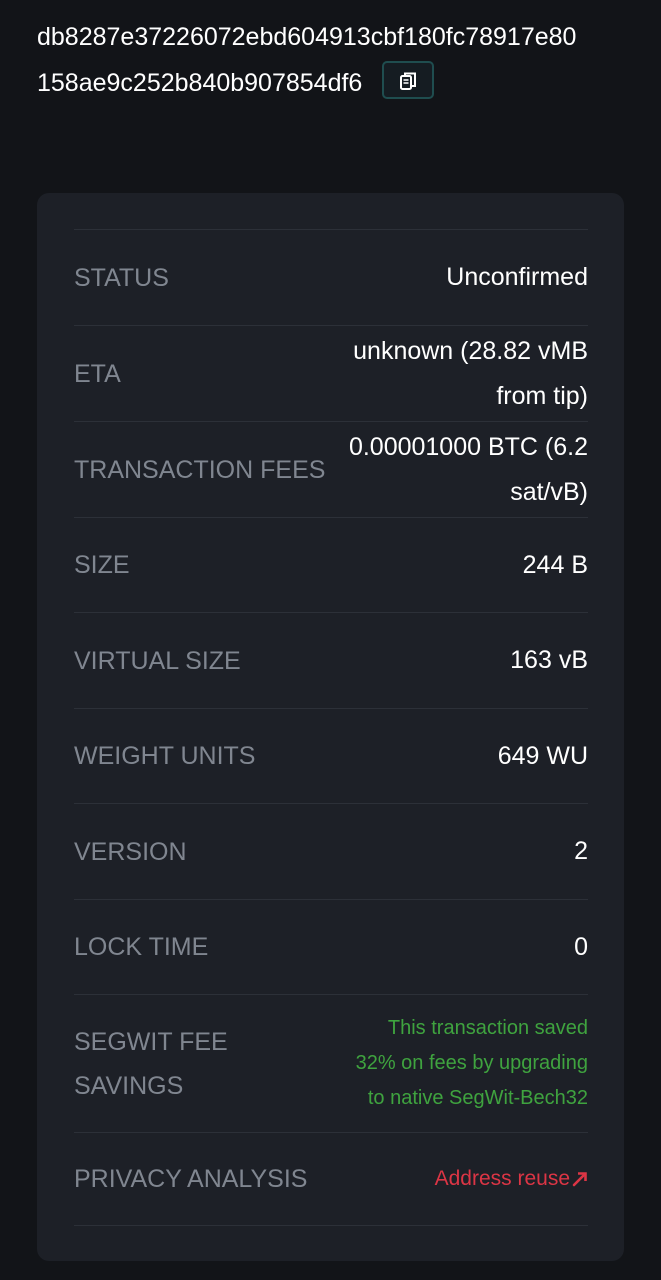 This screenshot has height=1280, width=661. I want to click on fees-label: TRANSACTION FEES, so click(200, 469).